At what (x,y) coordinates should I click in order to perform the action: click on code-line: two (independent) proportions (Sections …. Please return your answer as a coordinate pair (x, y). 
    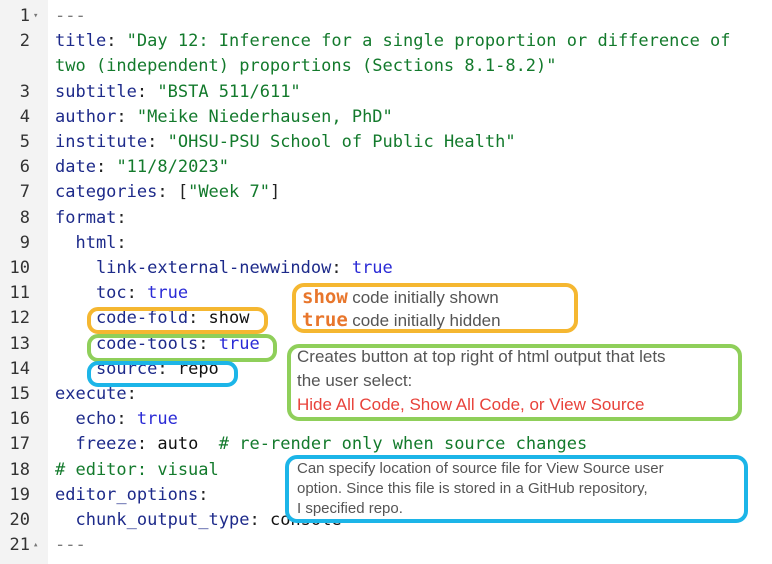
    Looking at the image, I should click on (306, 66).